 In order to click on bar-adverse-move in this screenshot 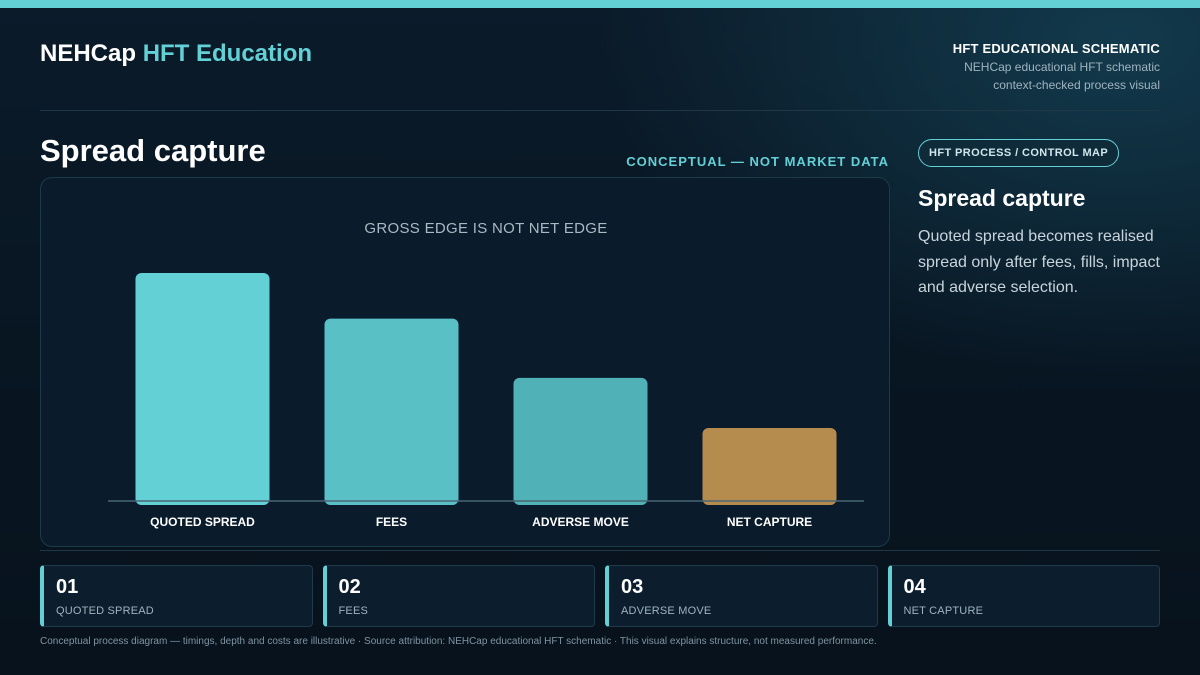, I will do `click(580, 441)`.